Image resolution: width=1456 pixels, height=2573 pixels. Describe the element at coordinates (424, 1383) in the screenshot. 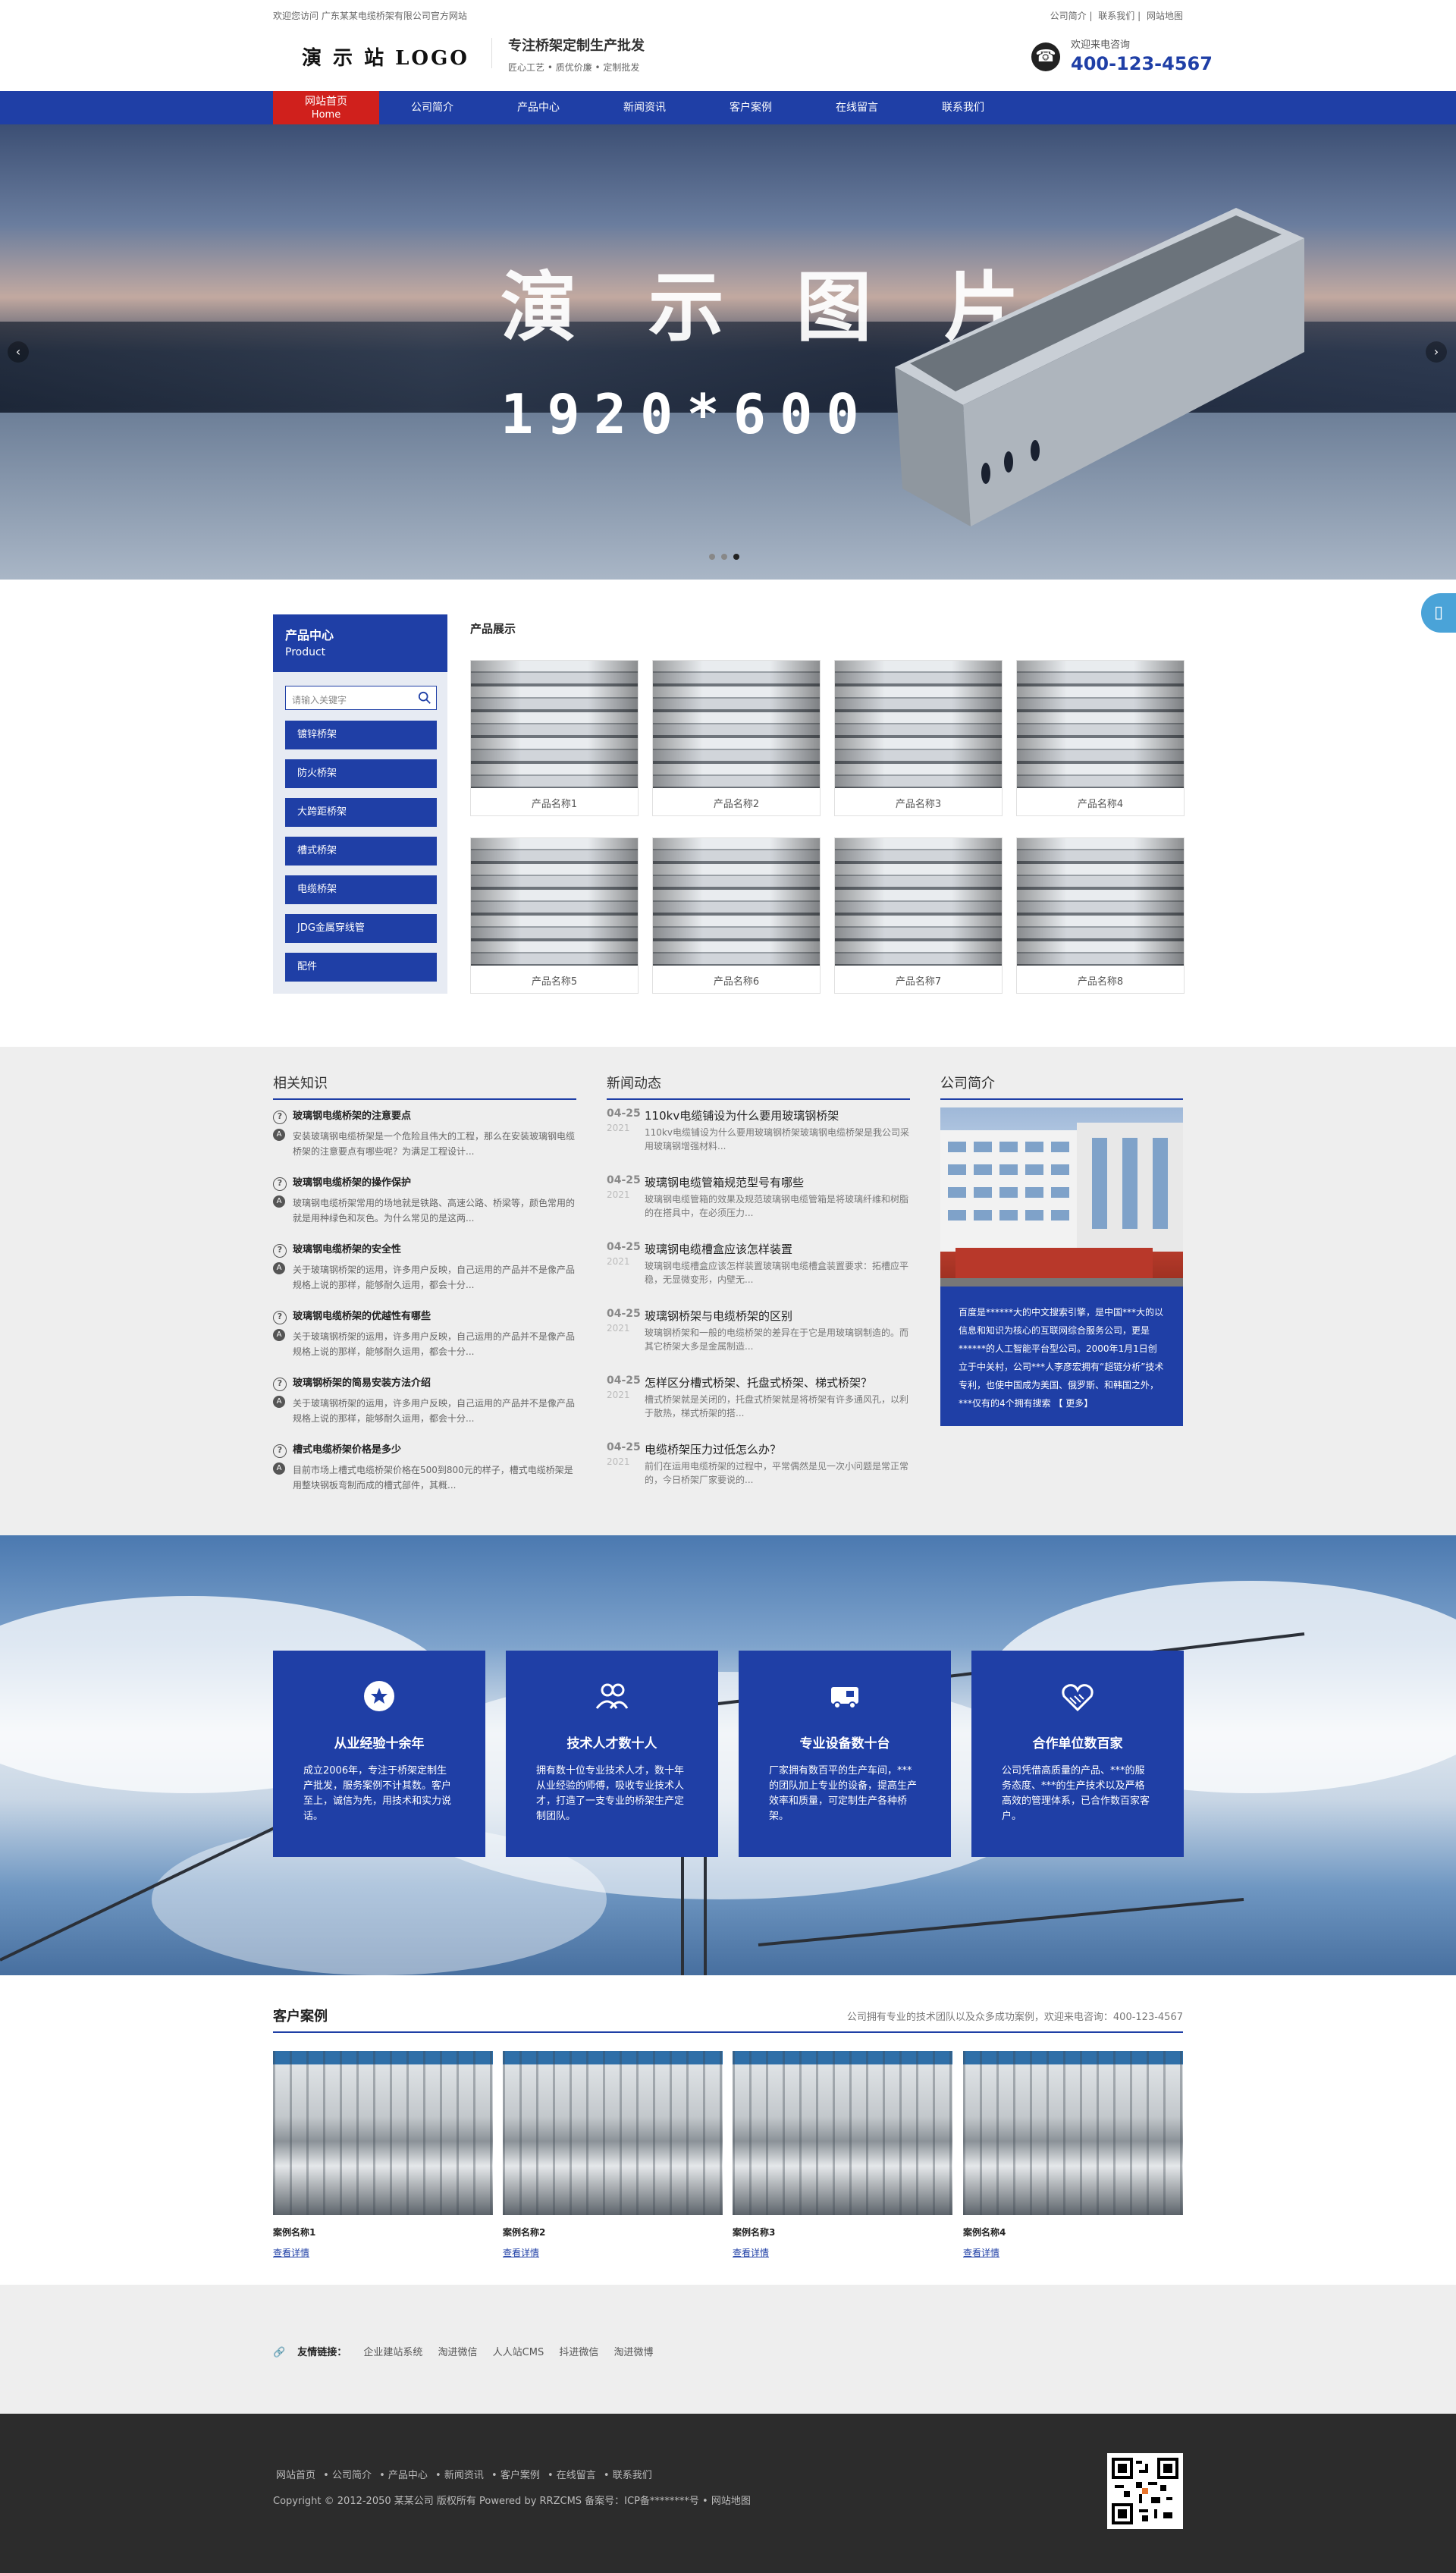

I see `knowledge-question: 玻璃钢桥架的简易安装方法介绍` at that location.